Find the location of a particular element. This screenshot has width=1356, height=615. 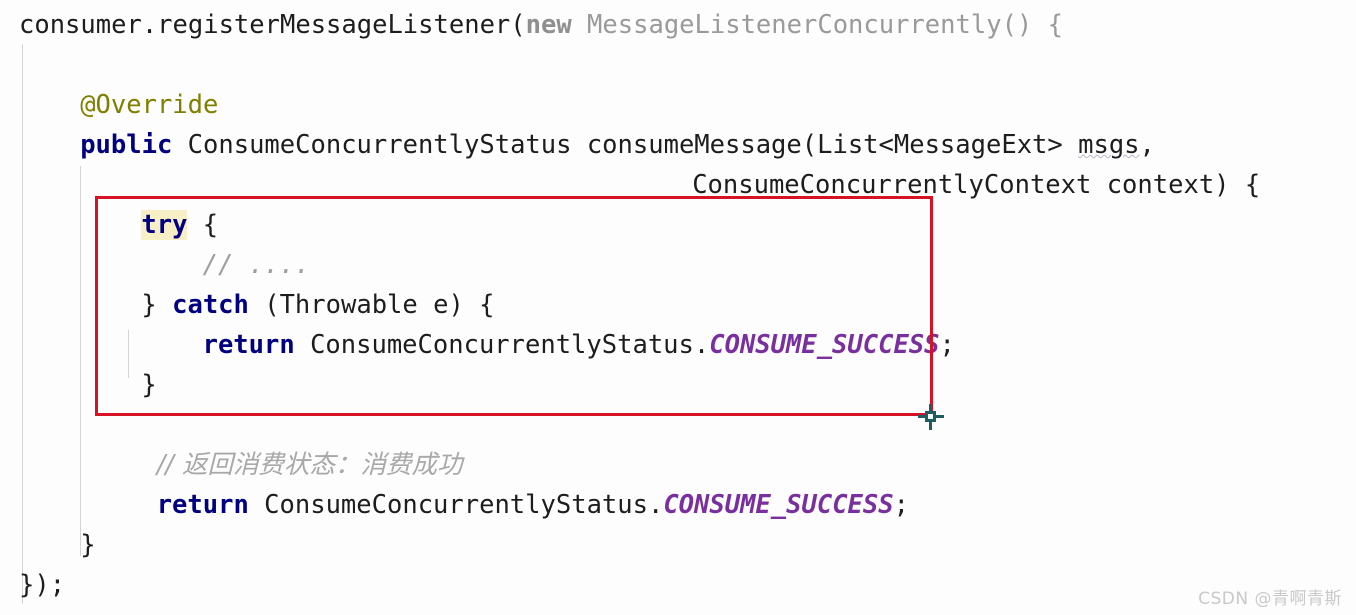

code-token: return is located at coordinates (202, 505).